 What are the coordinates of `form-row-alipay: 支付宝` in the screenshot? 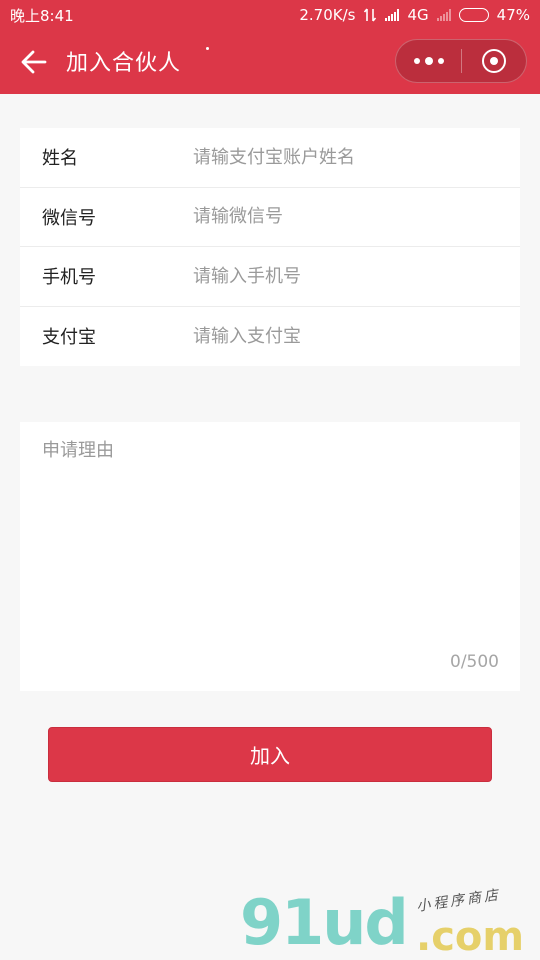 It's located at (270, 337).